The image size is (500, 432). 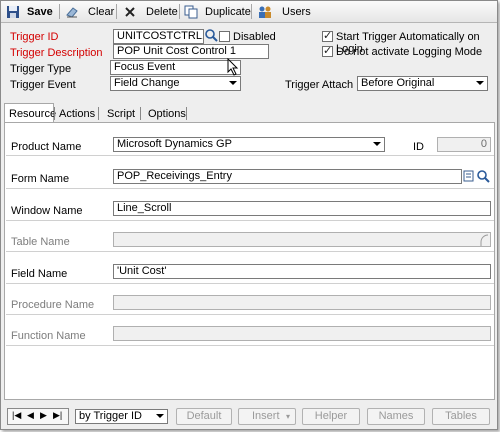 I want to click on helper-button: Helper, so click(x=331, y=416).